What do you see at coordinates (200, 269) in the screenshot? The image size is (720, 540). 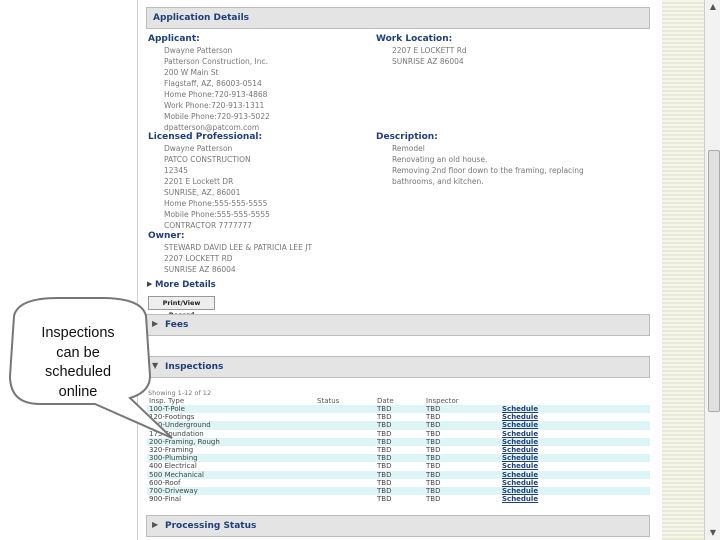 I see `owner-line: SUNRISE AZ 86004` at bounding box center [200, 269].